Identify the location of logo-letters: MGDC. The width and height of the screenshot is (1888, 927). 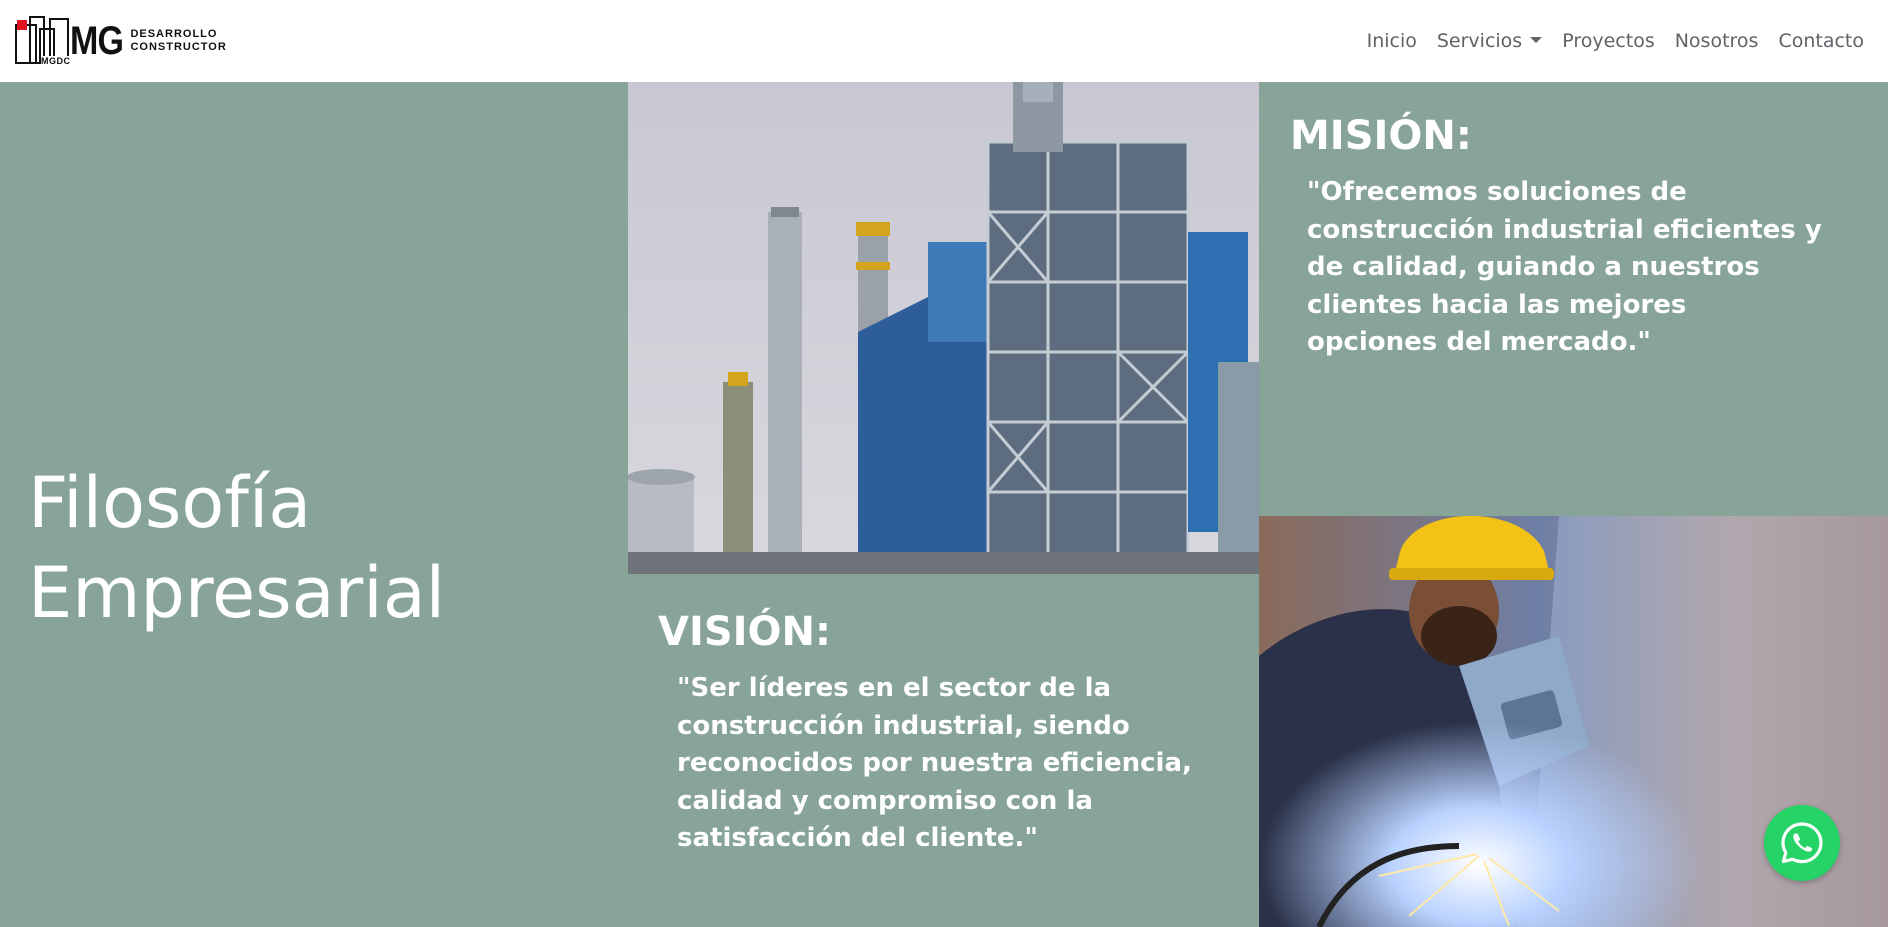
(56, 61).